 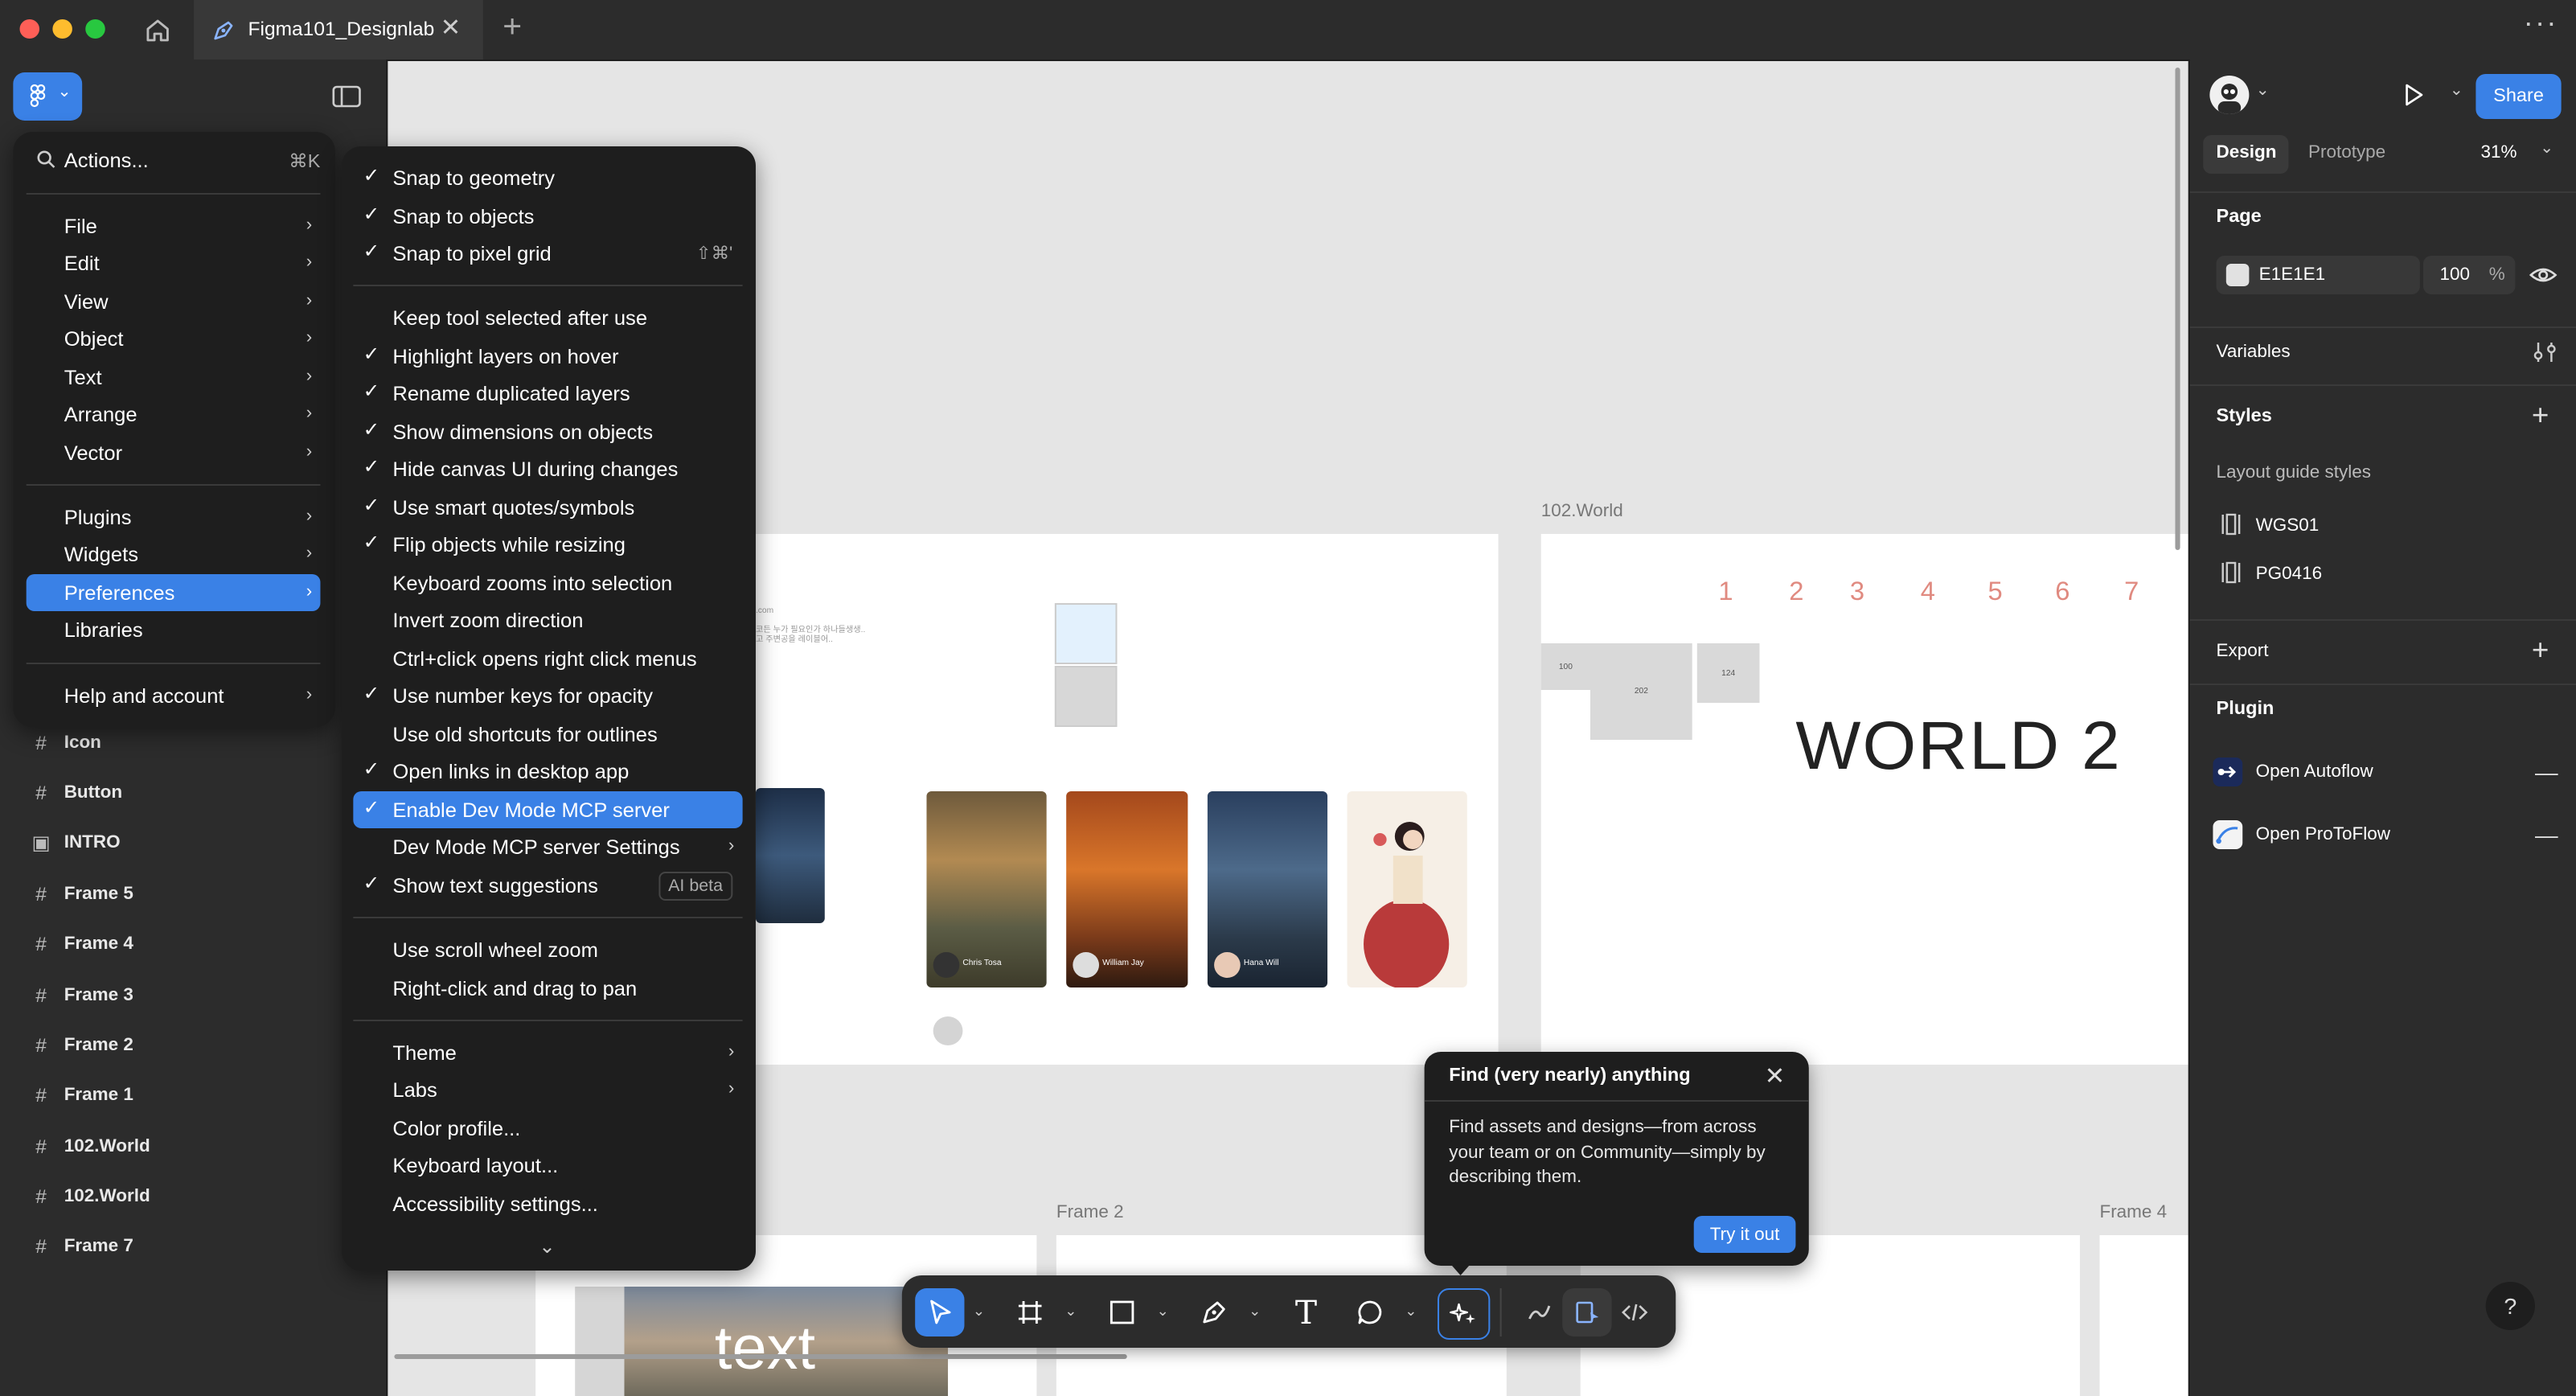 I want to click on zoom-level: 31%, so click(x=2499, y=152).